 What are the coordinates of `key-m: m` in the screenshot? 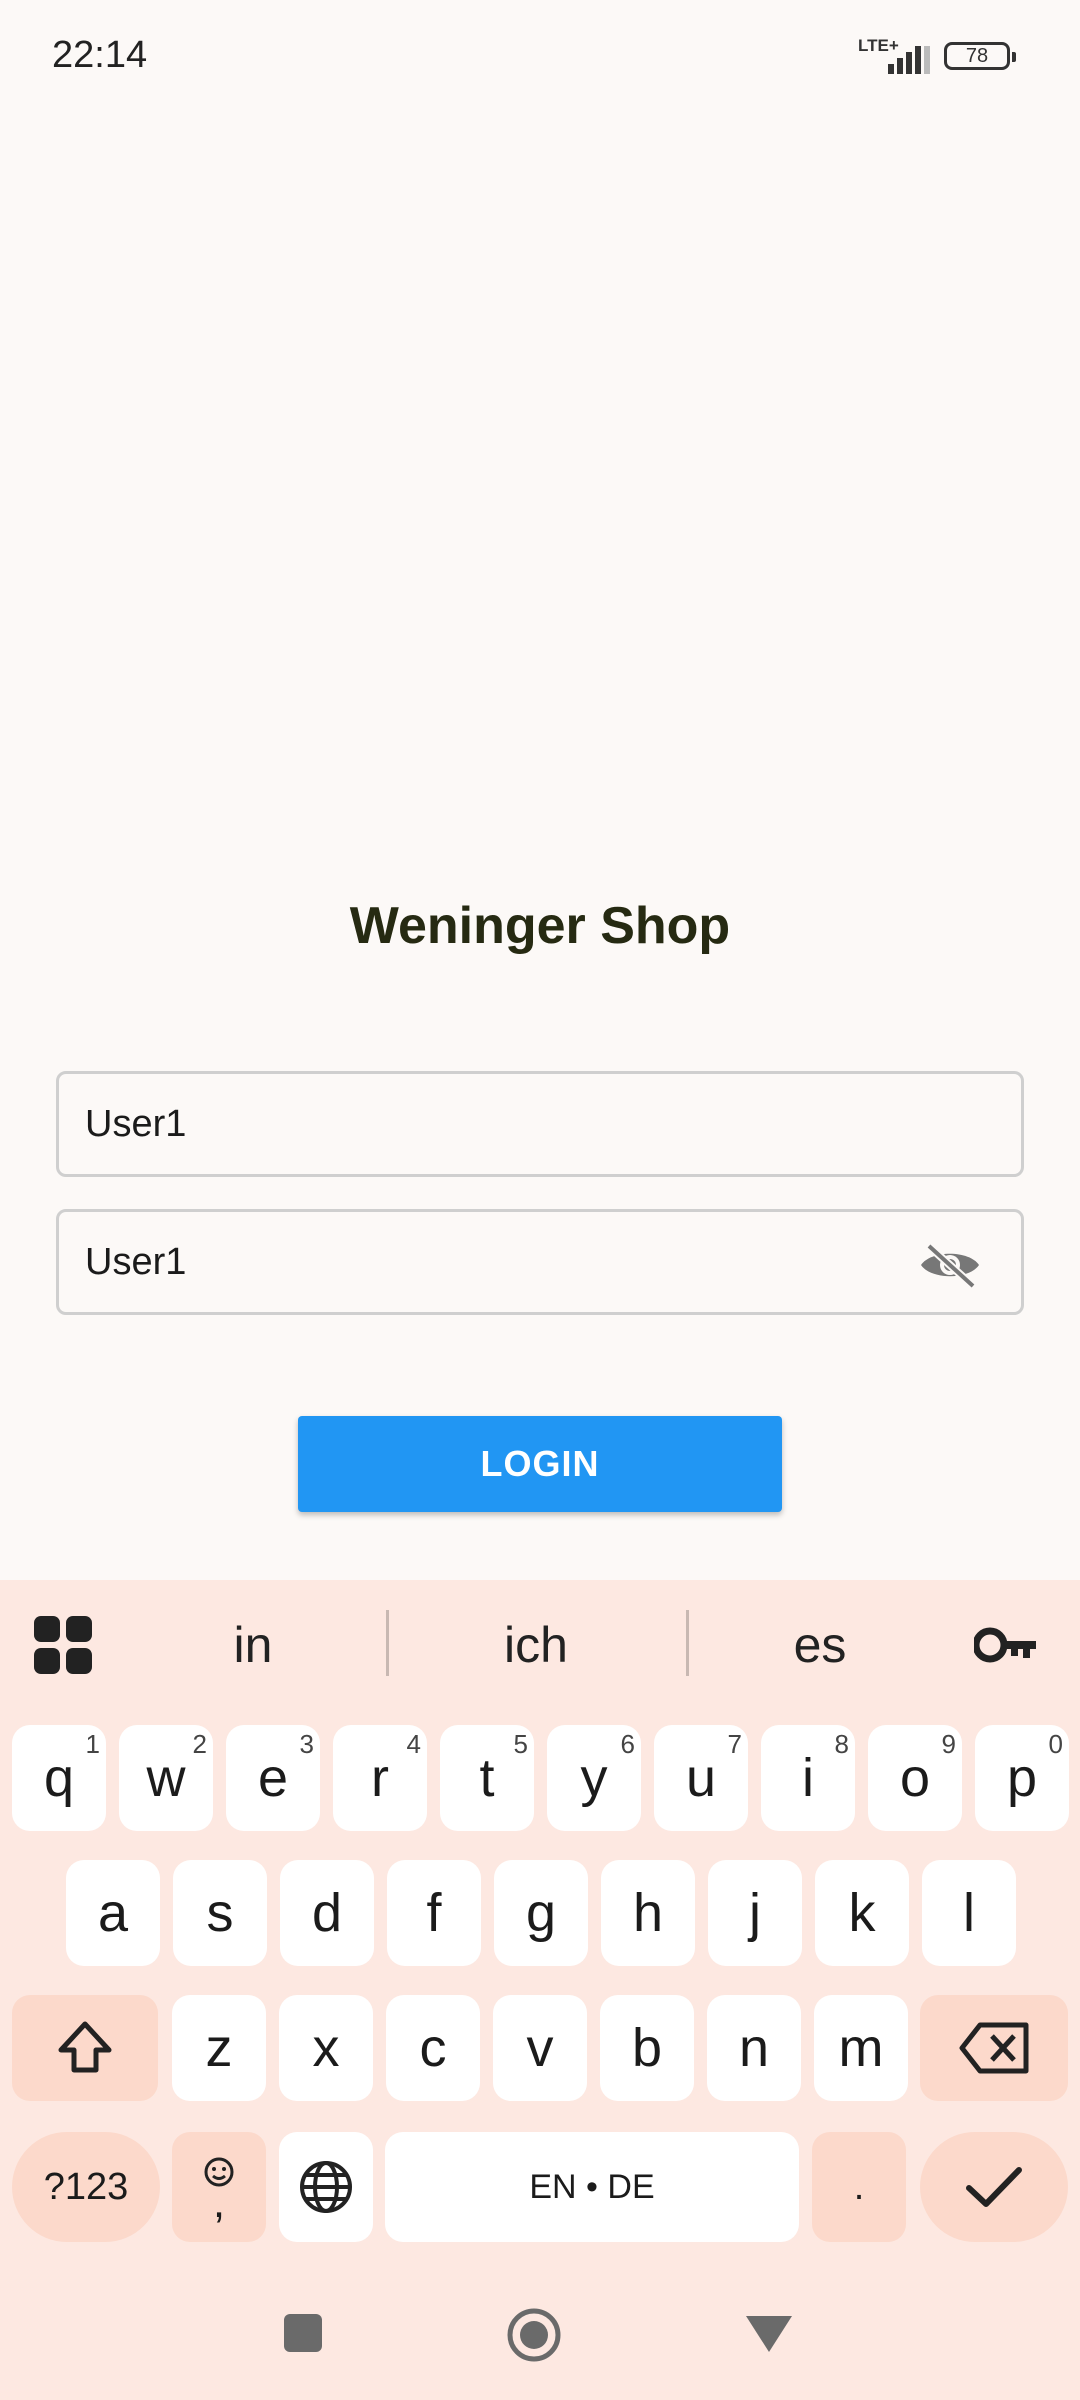 It's located at (861, 2048).